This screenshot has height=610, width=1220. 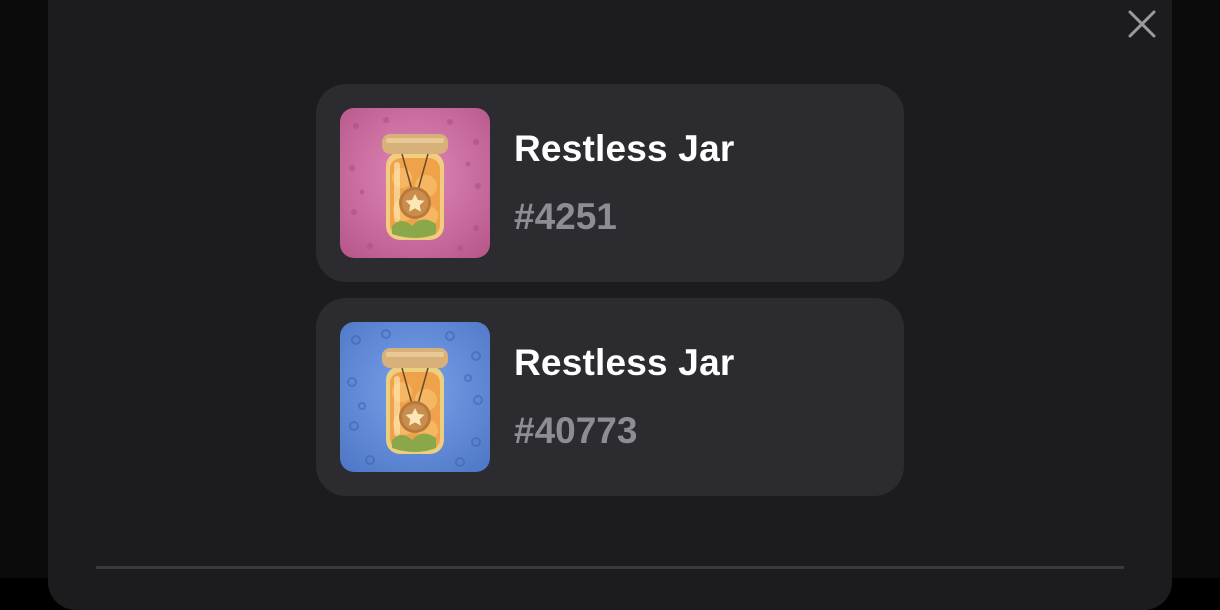 What do you see at coordinates (576, 430) in the screenshot?
I see `gift-number: #40773` at bounding box center [576, 430].